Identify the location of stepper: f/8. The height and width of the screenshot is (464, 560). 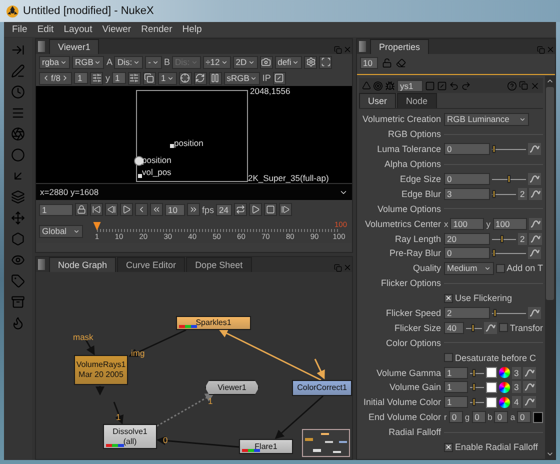
(55, 78).